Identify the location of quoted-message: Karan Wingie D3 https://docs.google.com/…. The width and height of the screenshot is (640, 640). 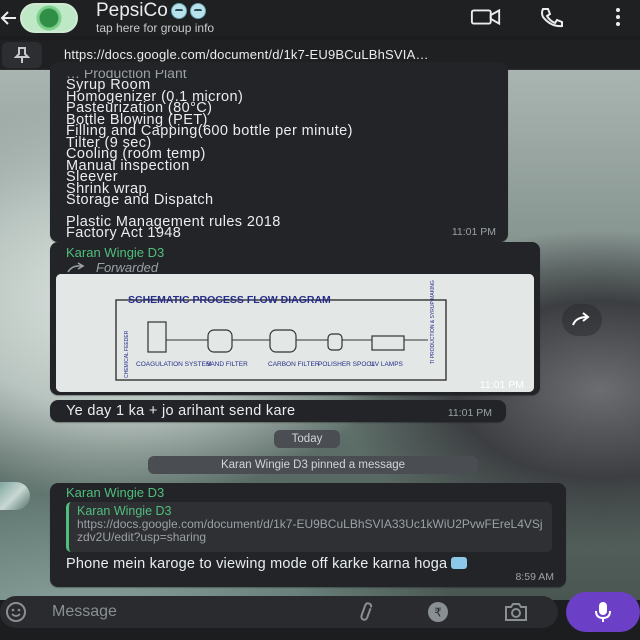
(309, 527).